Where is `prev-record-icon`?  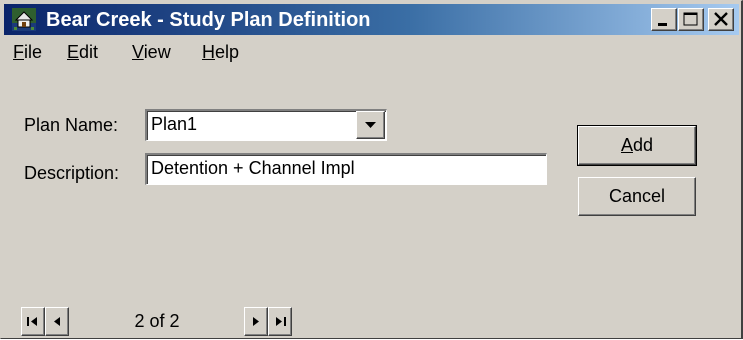
prev-record-icon is located at coordinates (57, 321).